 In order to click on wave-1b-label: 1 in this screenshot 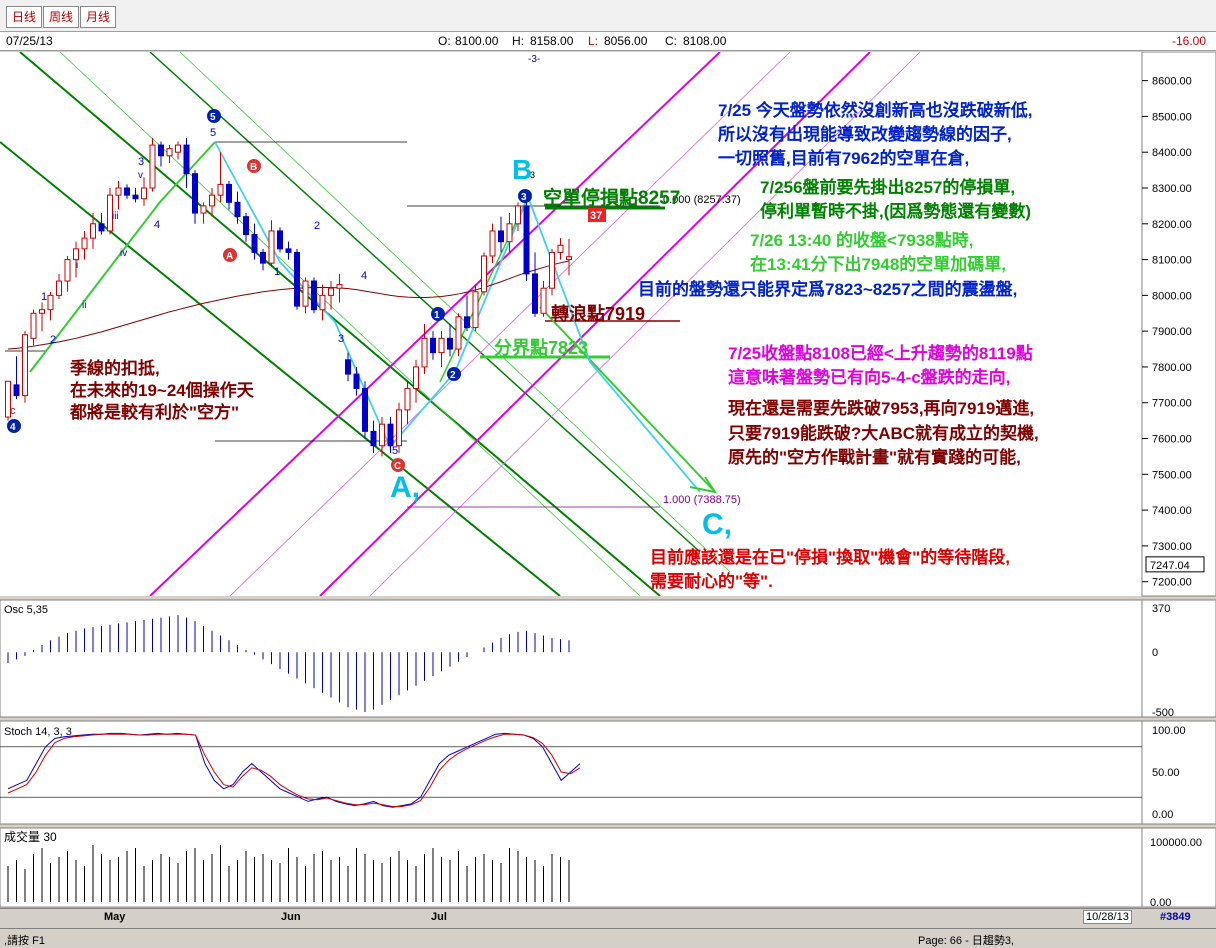, I will do `click(277, 272)`.